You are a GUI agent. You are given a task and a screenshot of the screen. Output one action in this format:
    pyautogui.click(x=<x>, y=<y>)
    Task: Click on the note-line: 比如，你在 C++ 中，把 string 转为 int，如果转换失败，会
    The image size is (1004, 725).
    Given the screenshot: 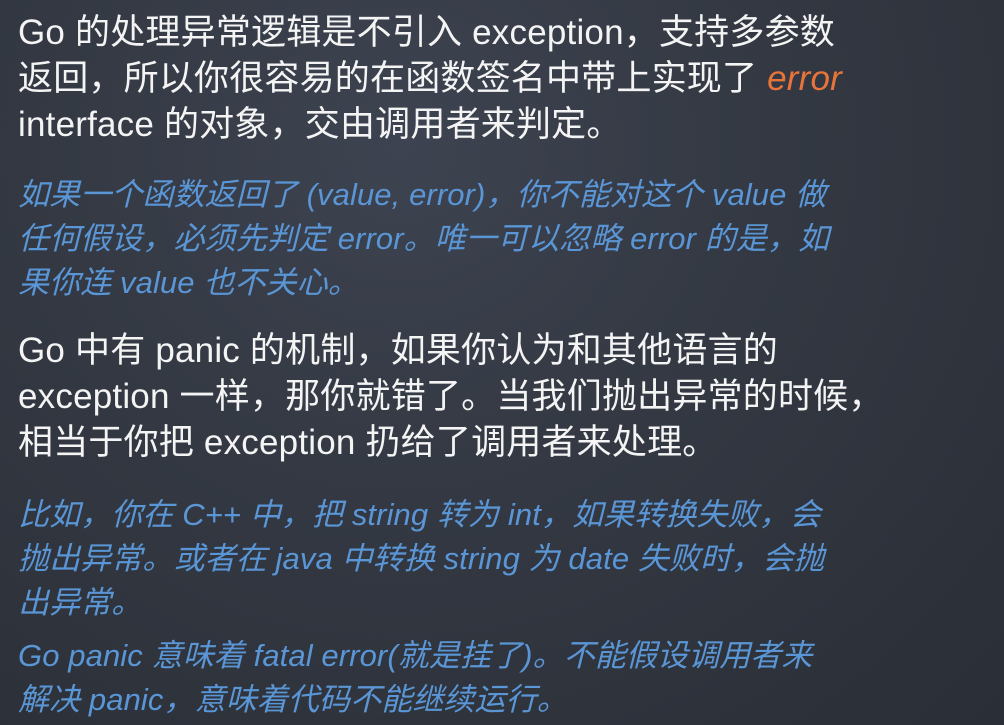 What is the action you would take?
    pyautogui.click(x=419, y=514)
    